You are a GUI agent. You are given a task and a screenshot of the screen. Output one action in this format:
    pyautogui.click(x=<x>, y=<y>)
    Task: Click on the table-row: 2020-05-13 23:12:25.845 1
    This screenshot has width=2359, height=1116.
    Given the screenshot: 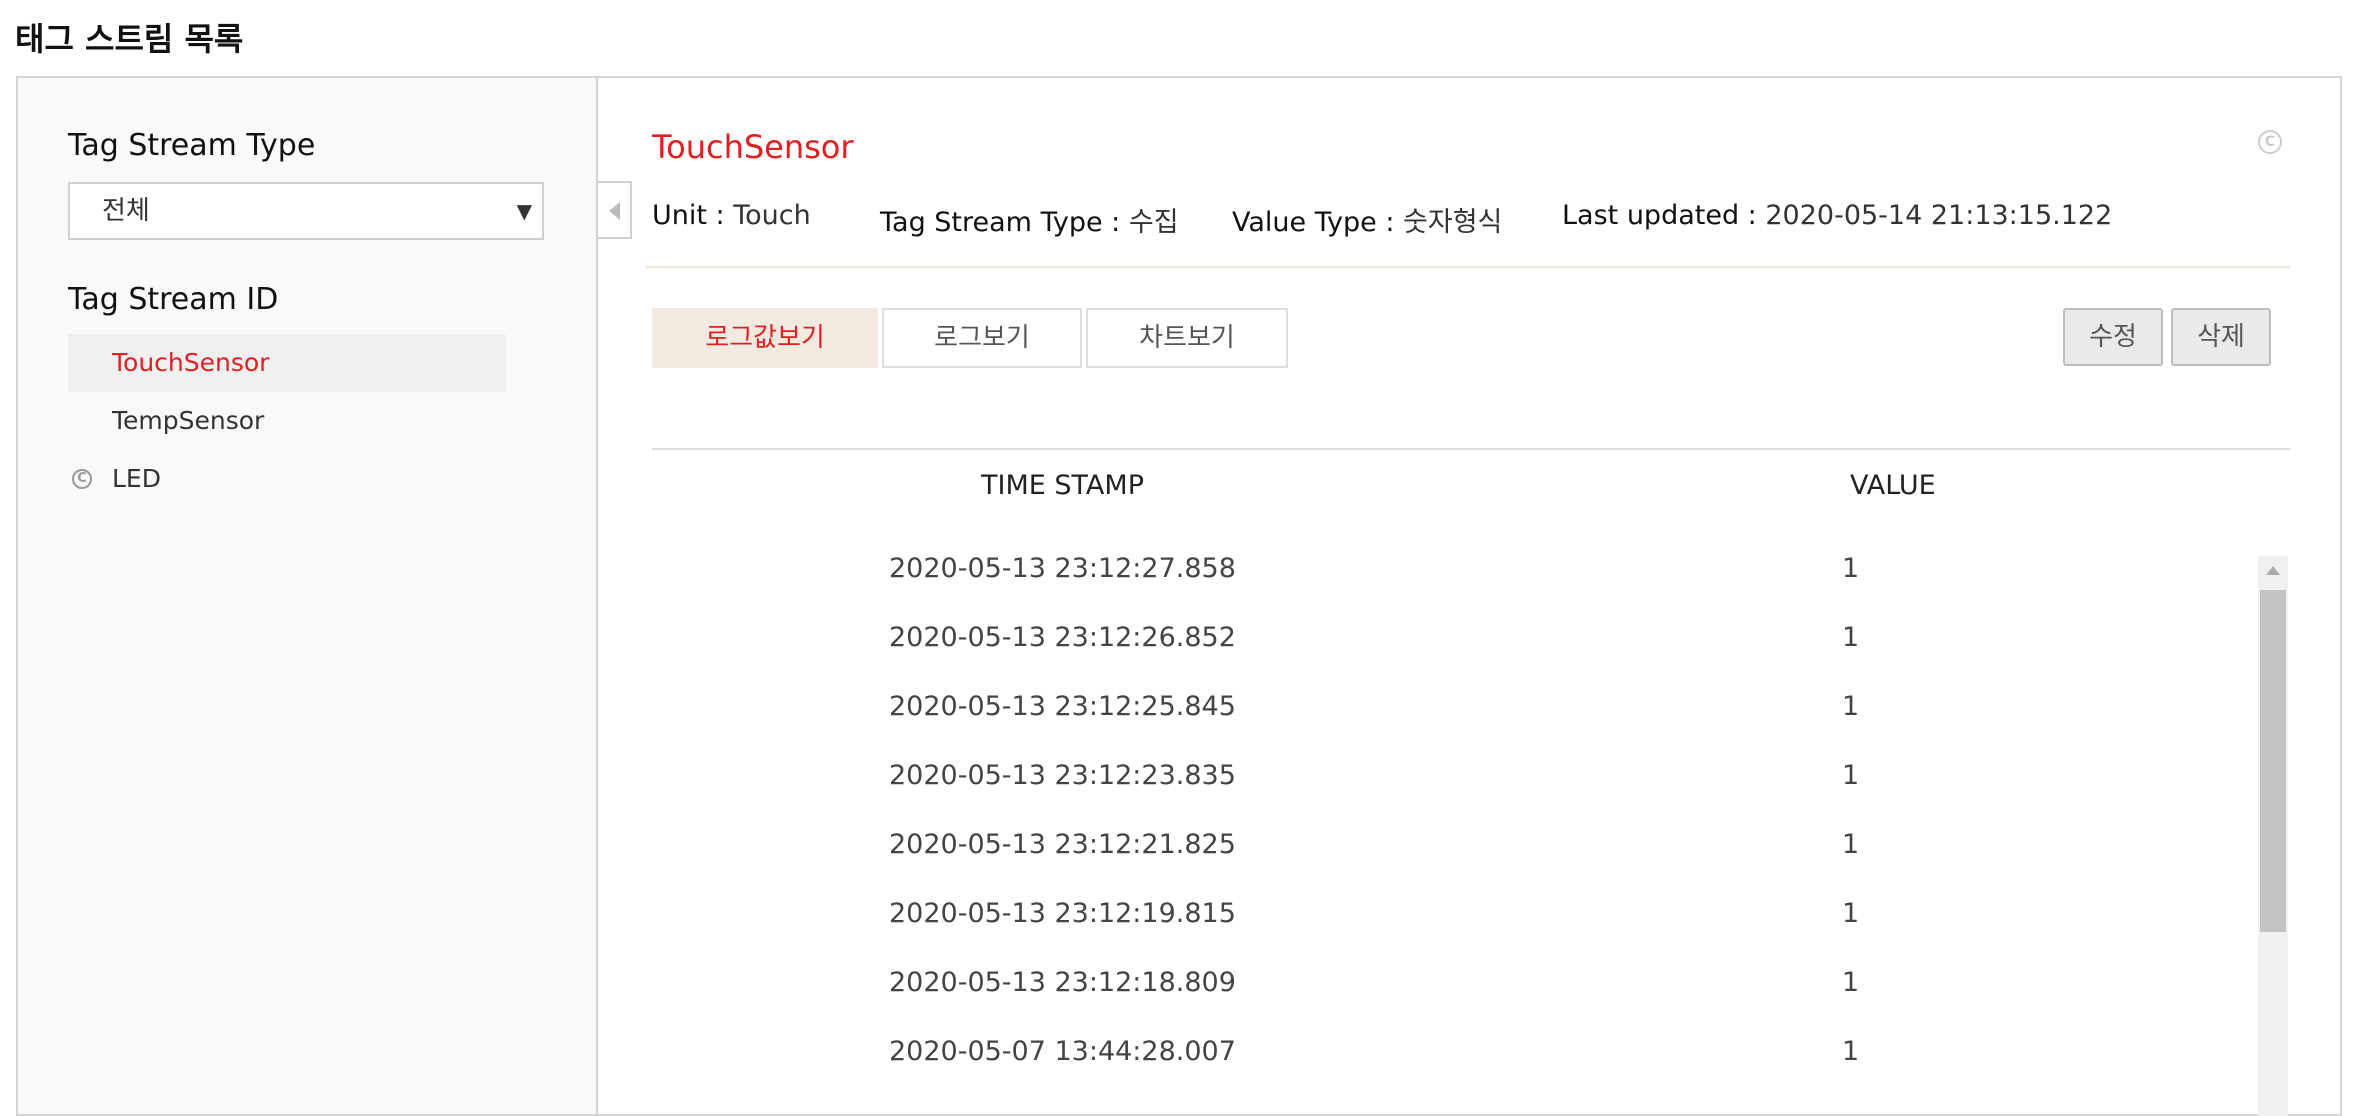 What is the action you would take?
    pyautogui.click(x=1447, y=710)
    